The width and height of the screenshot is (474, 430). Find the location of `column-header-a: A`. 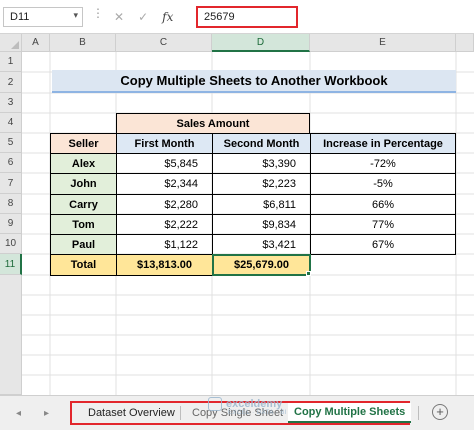

column-header-a: A is located at coordinates (36, 43).